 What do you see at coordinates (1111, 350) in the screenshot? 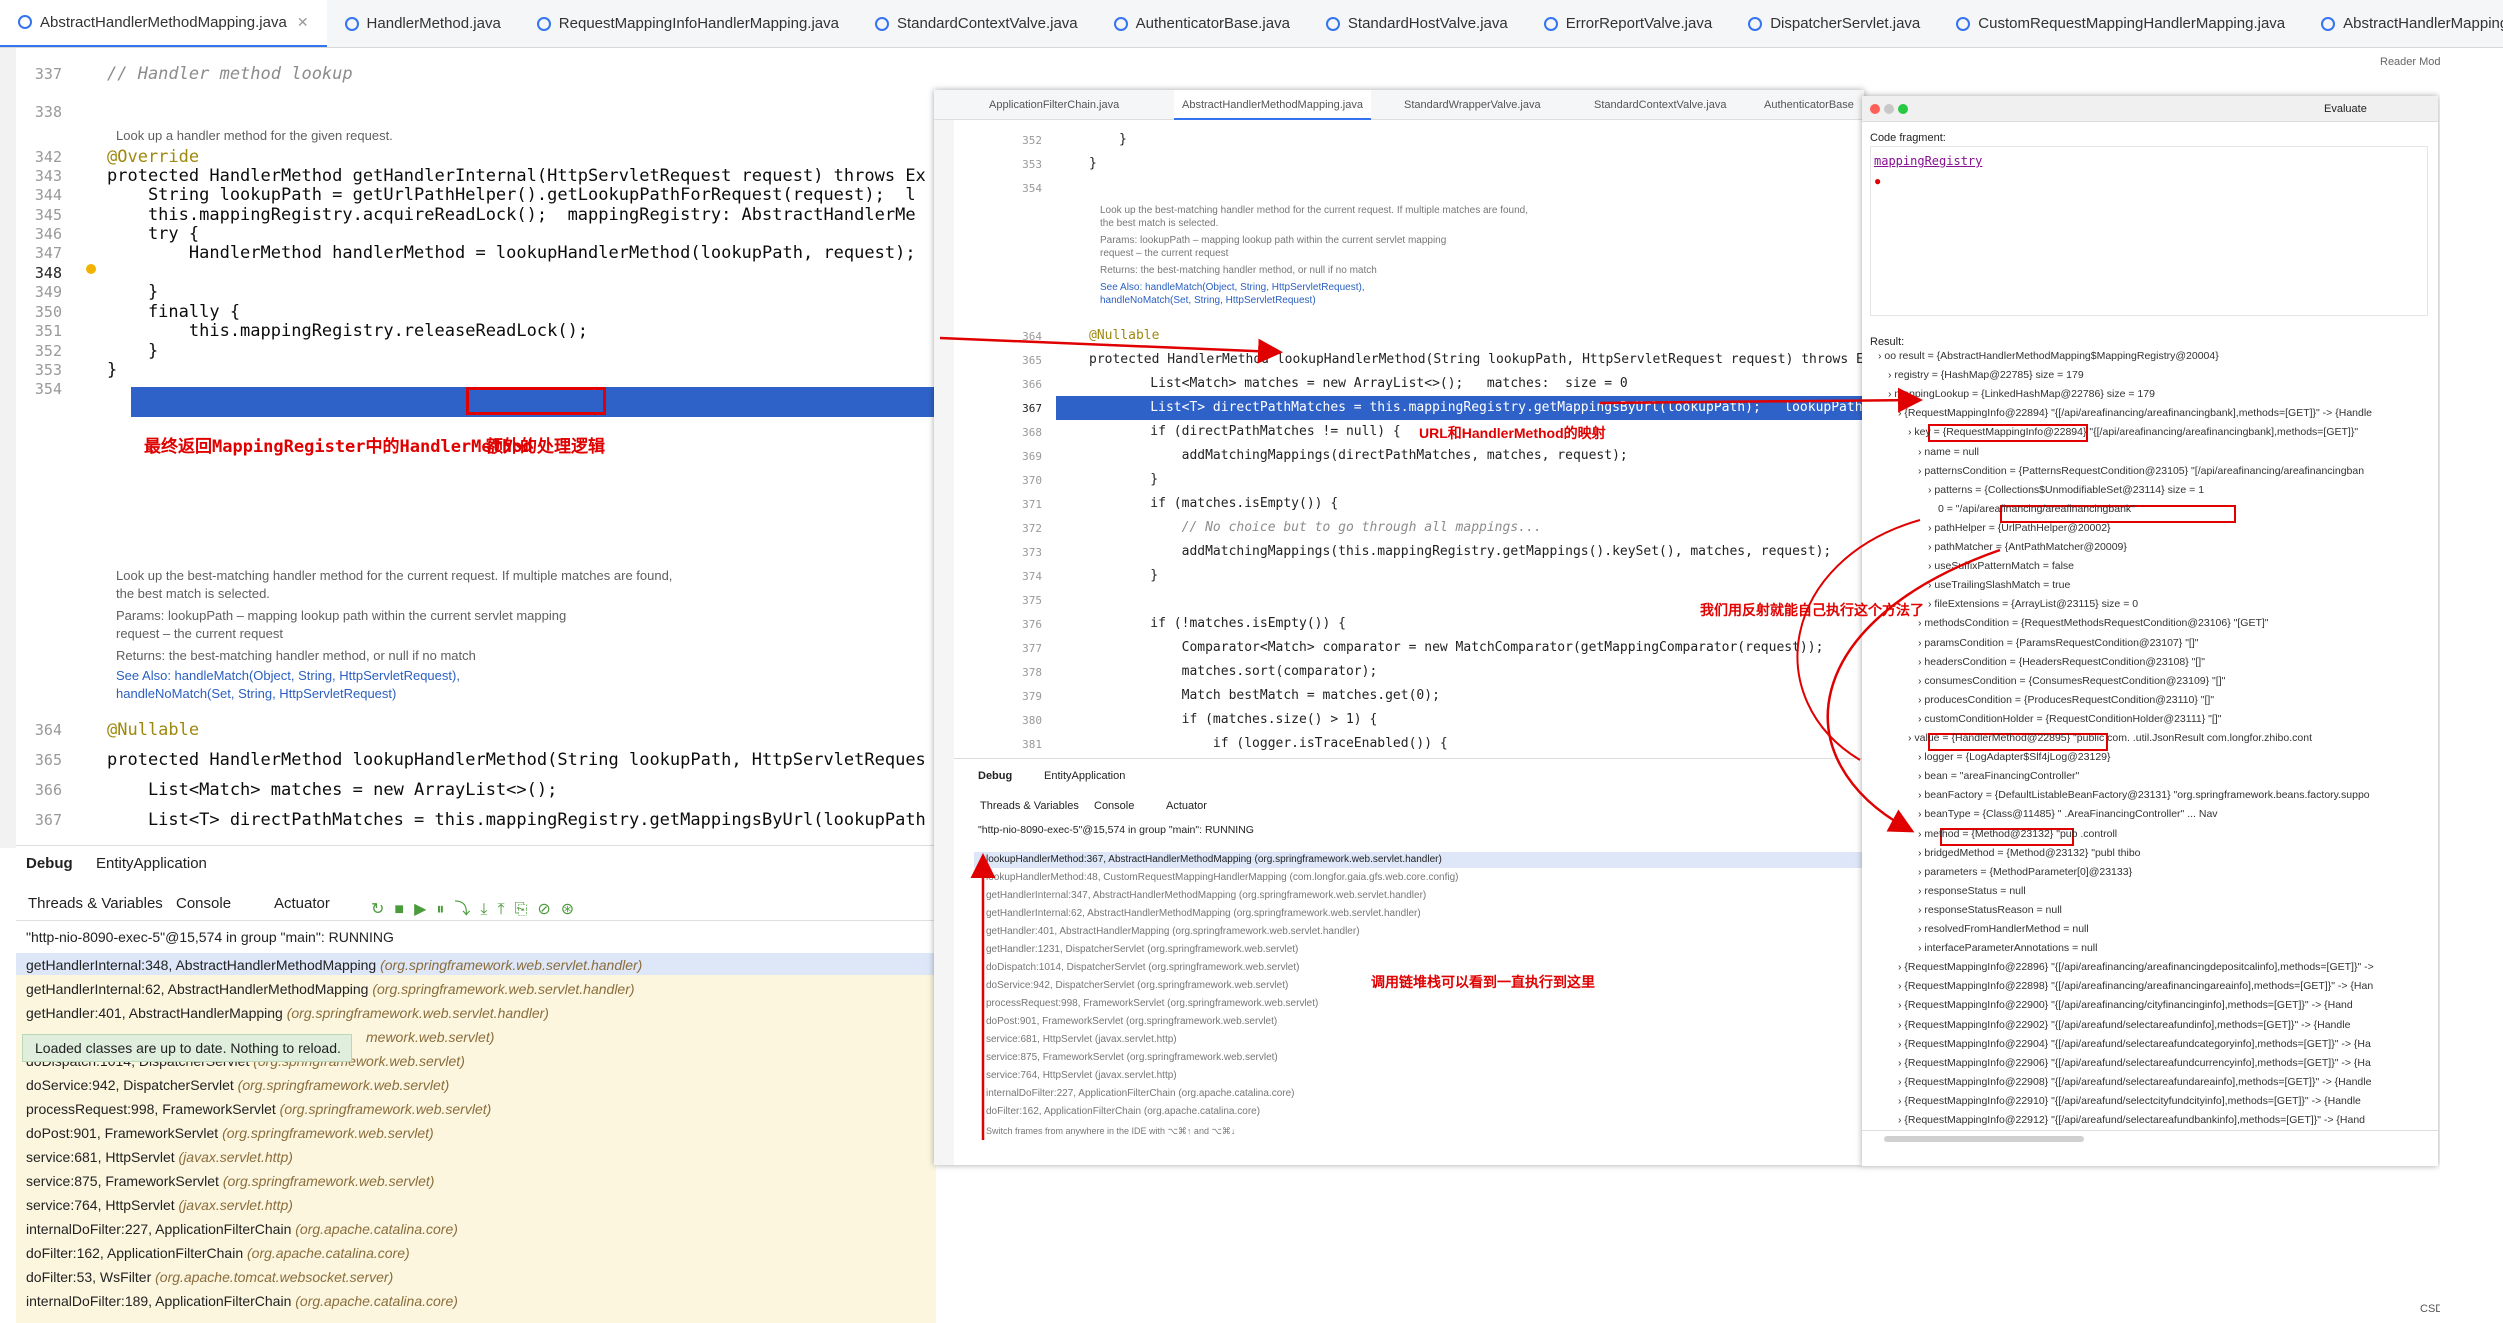
I see `arrow-to-lookup` at bounding box center [1111, 350].